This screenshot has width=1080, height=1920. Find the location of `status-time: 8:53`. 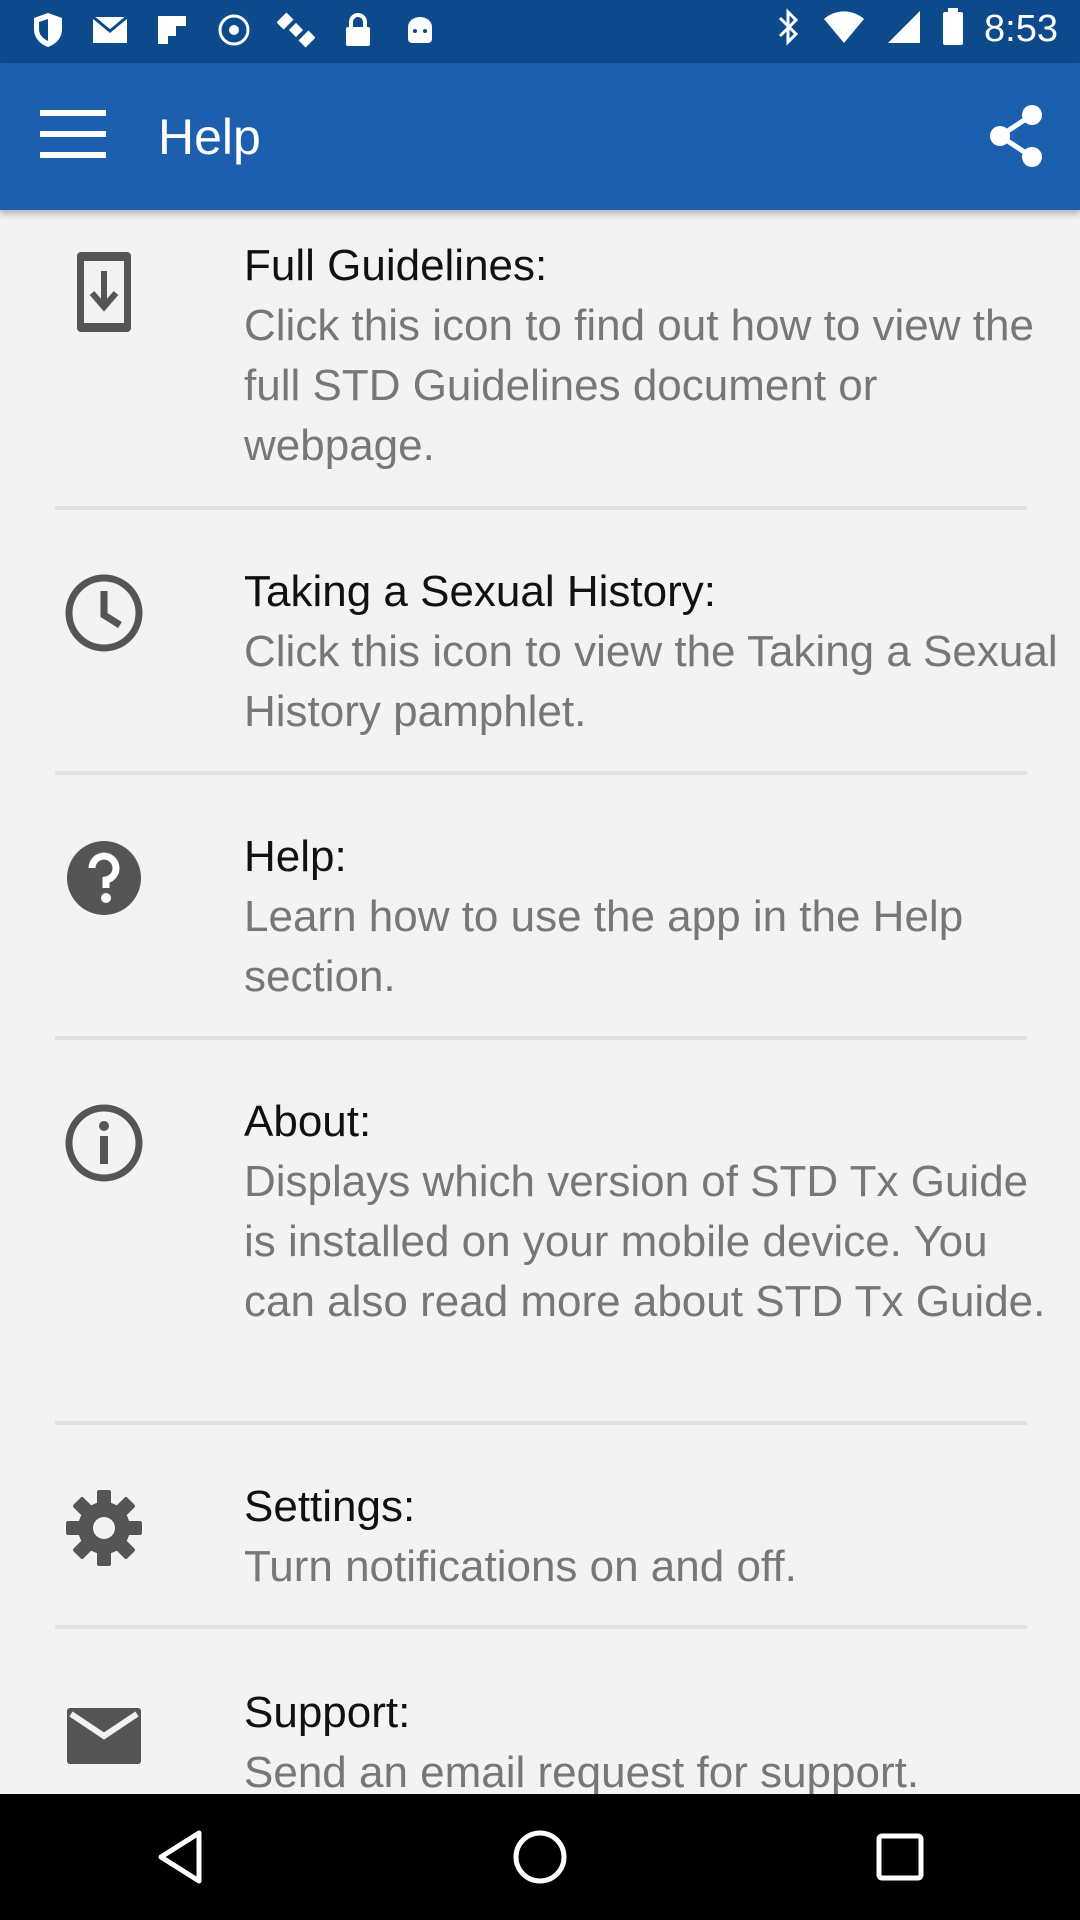

status-time: 8:53 is located at coordinates (1021, 29).